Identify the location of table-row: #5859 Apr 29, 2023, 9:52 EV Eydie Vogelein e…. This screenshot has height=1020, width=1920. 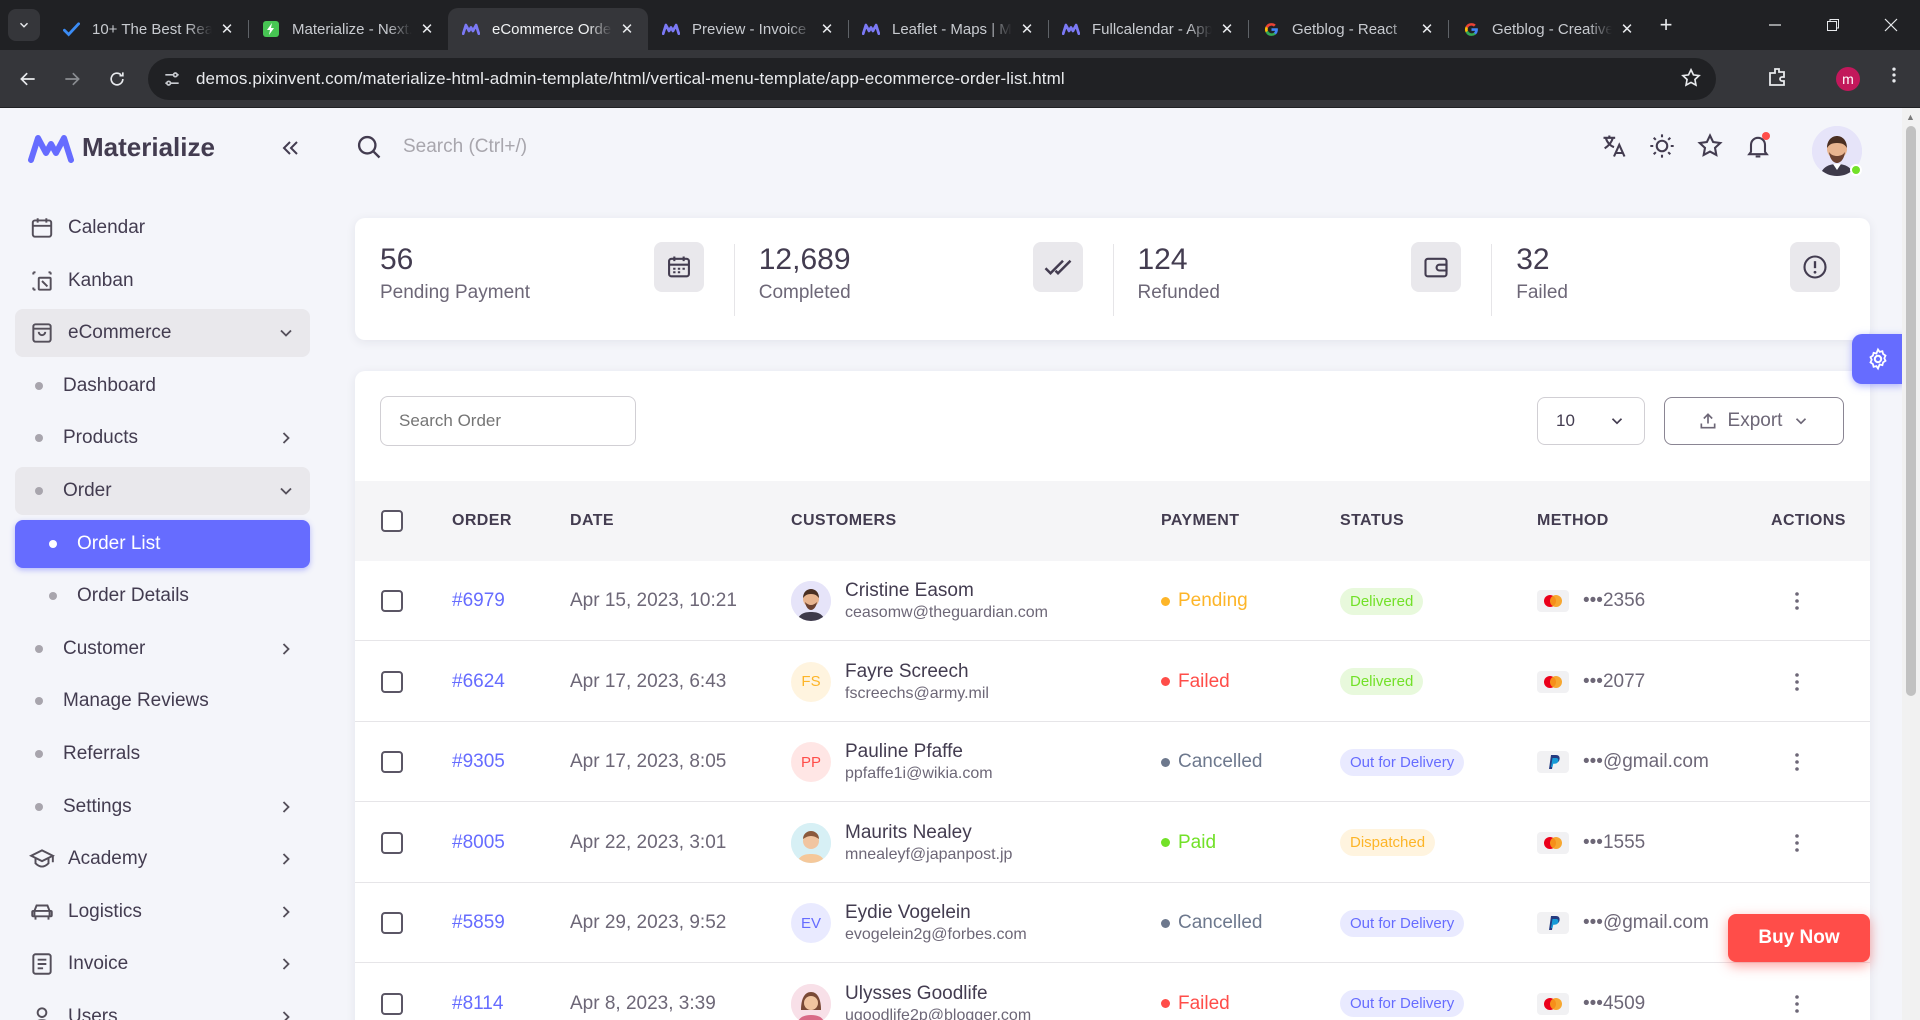
(1112, 923).